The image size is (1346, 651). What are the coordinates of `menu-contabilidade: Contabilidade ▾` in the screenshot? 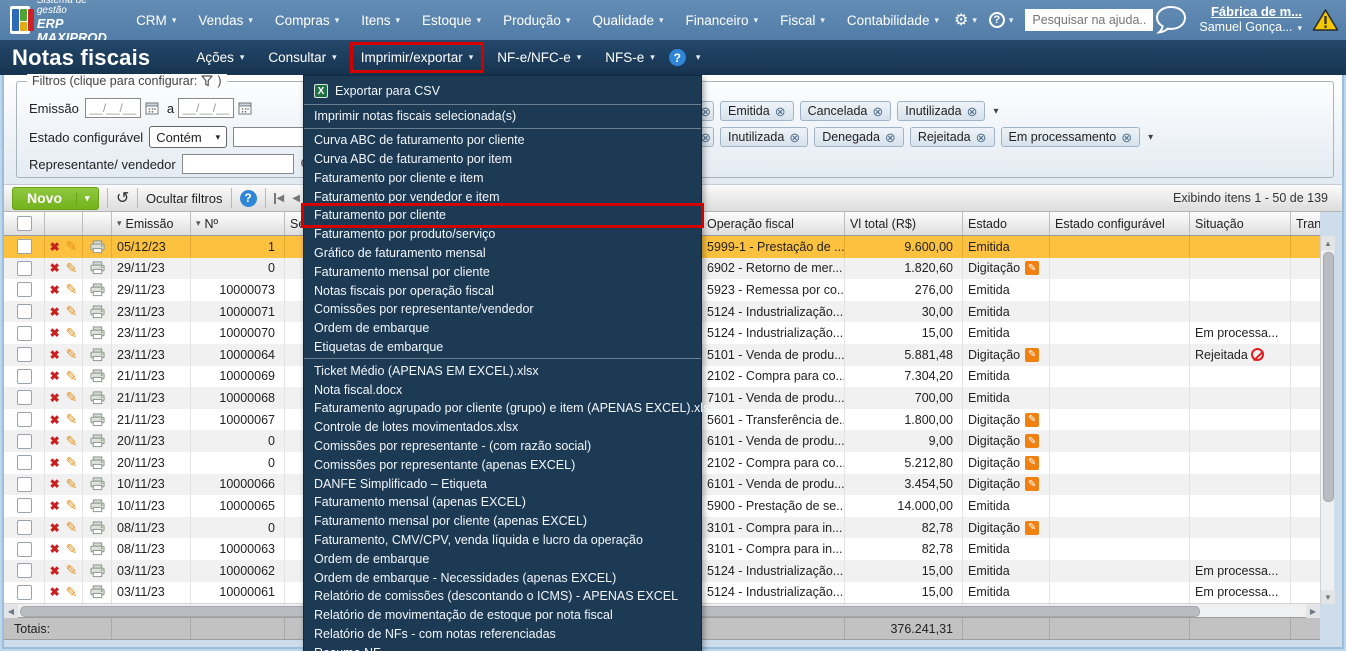 It's located at (893, 20).